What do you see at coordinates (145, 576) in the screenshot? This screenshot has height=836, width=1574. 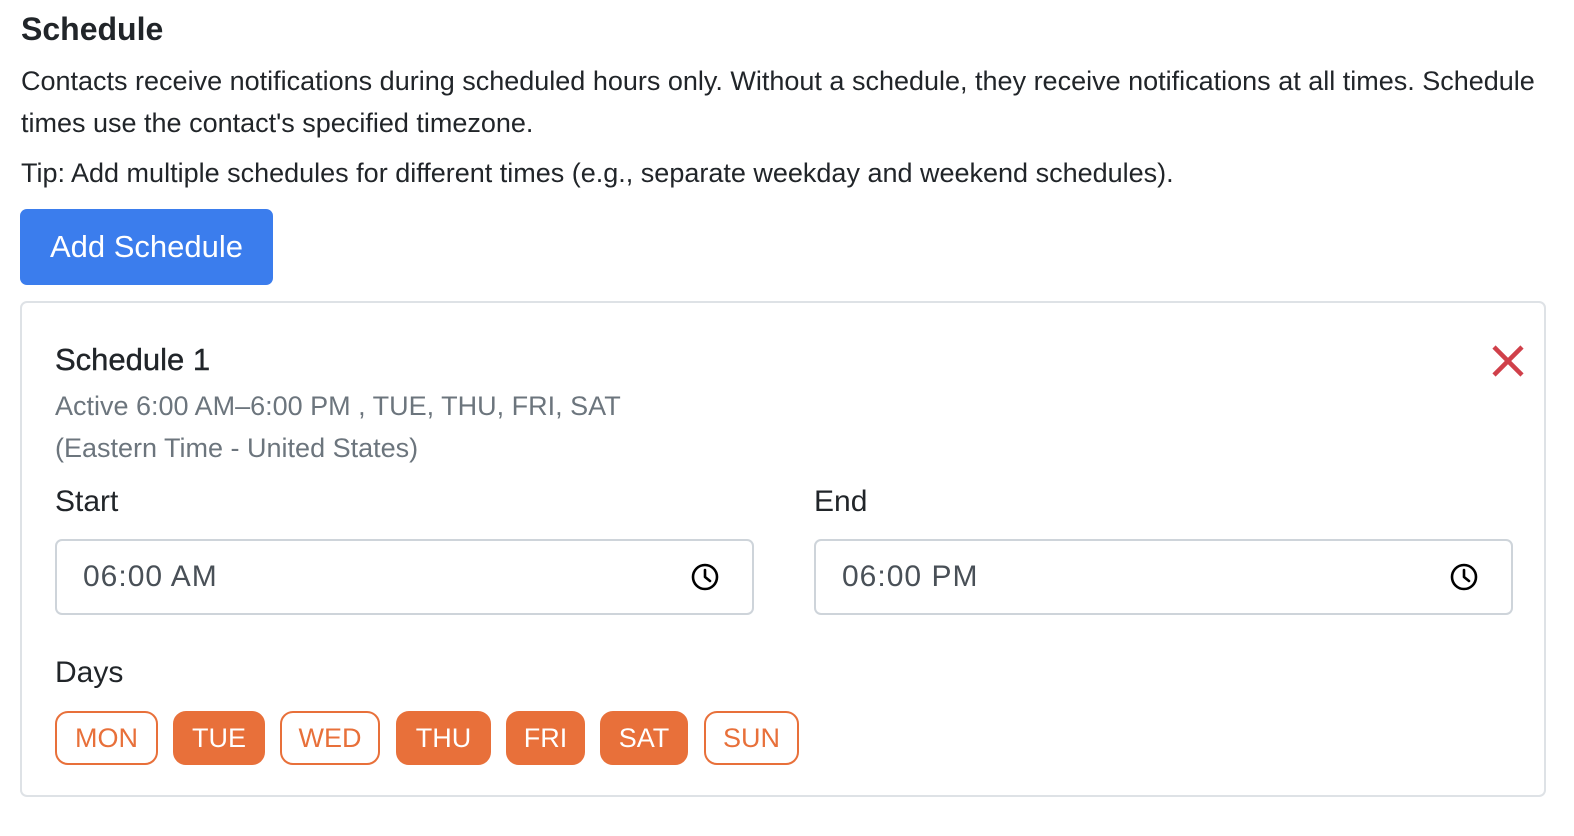 I see `start-minute: 00` at bounding box center [145, 576].